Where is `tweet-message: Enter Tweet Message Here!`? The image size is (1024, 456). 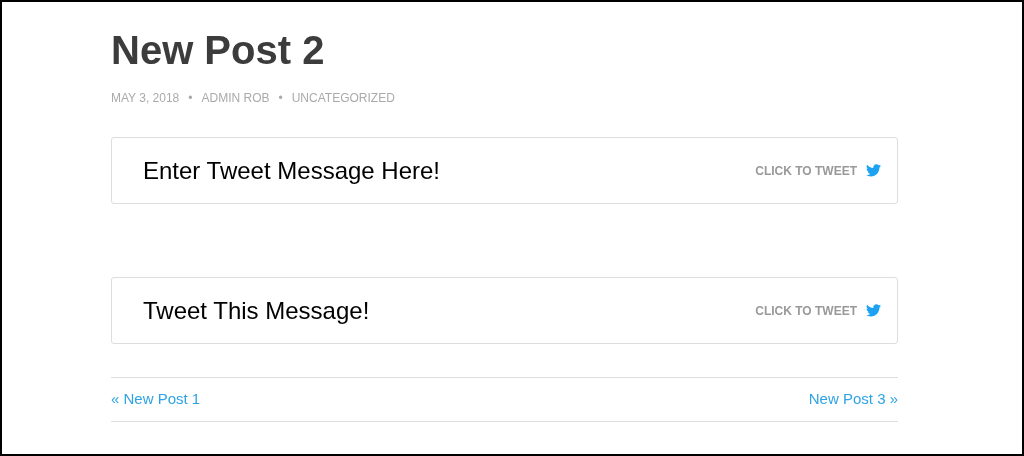 tweet-message: Enter Tweet Message Here! is located at coordinates (292, 170).